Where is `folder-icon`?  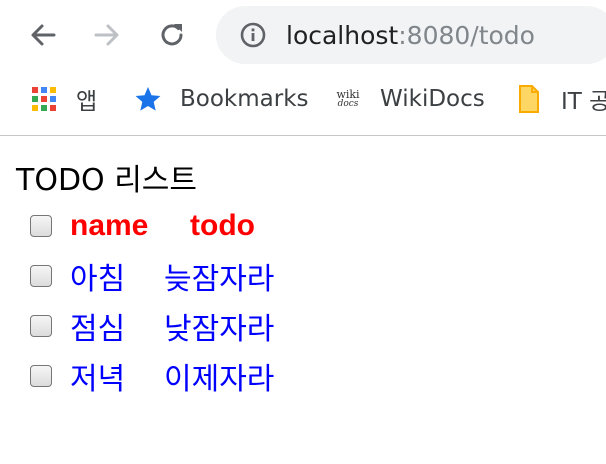
folder-icon is located at coordinates (529, 99).